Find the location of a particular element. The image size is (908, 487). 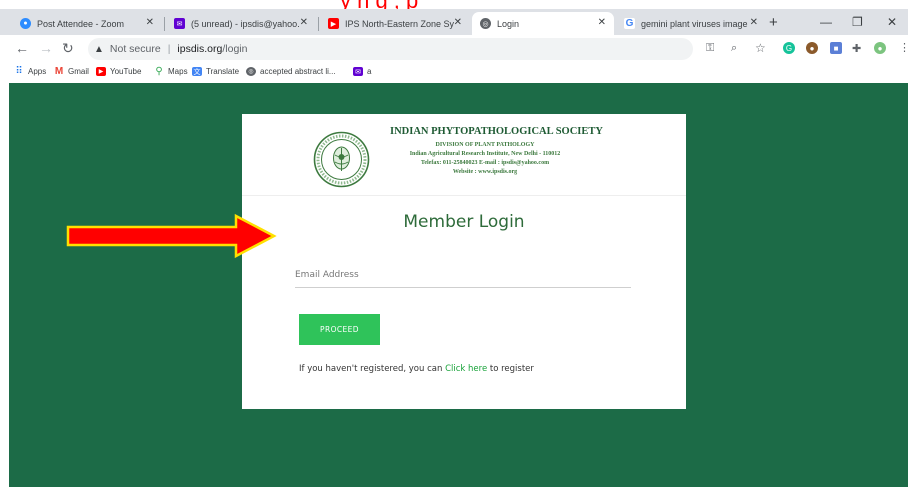

url-host: ipsdis.org is located at coordinates (200, 49).